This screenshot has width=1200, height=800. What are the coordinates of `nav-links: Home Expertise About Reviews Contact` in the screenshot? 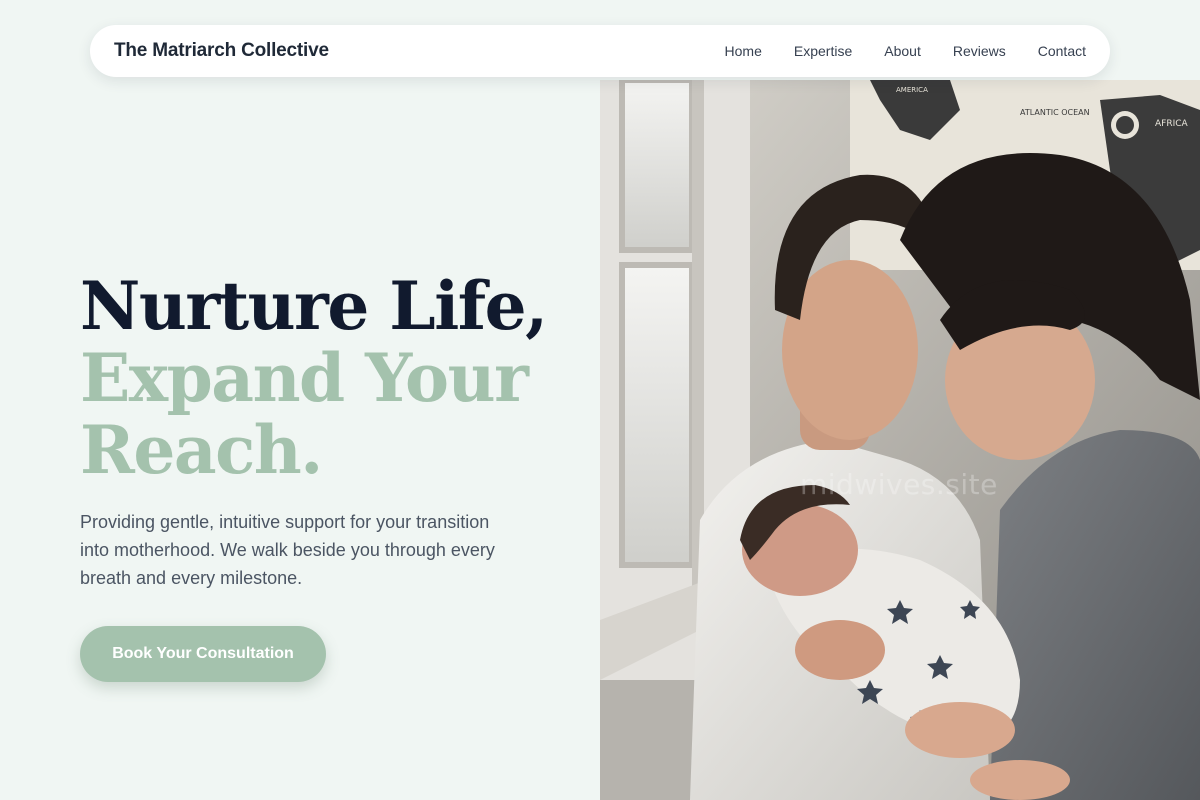 It's located at (905, 51).